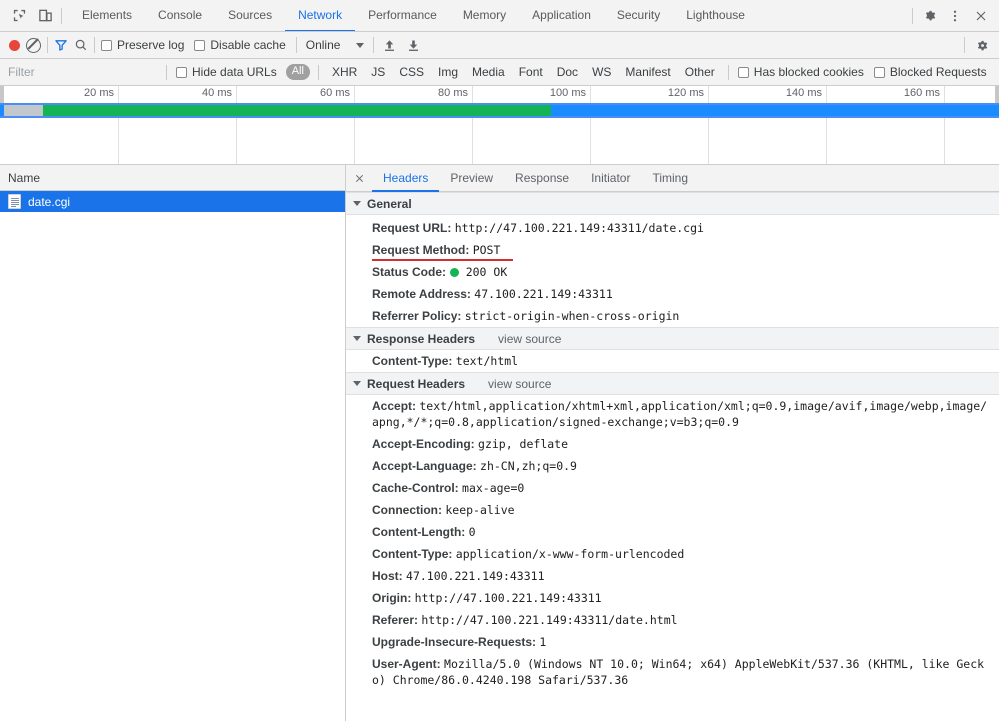 The width and height of the screenshot is (999, 721). Describe the element at coordinates (442, 260) in the screenshot. I see `annotation-underline` at that location.